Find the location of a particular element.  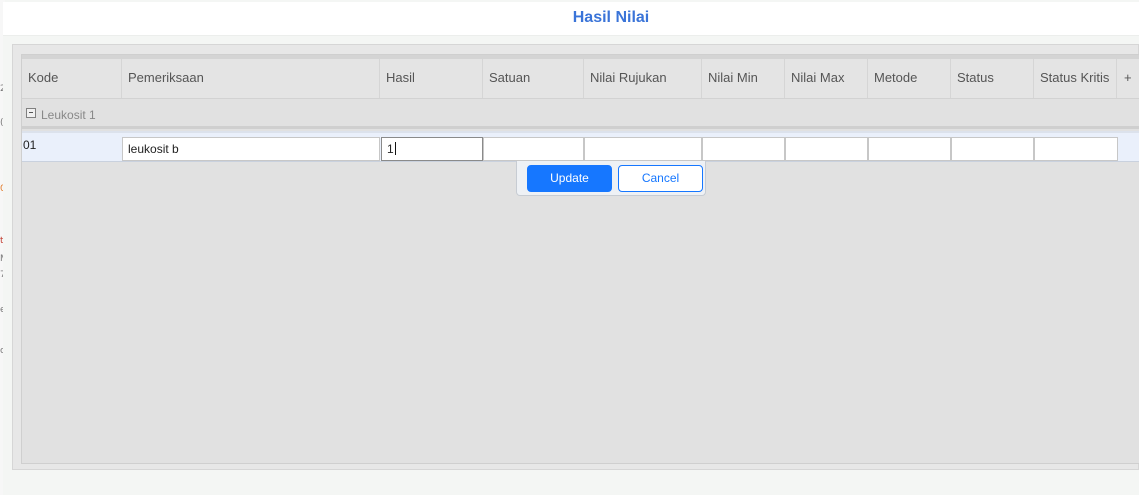

row-edit-actions: Update Cancel is located at coordinates (611, 178).